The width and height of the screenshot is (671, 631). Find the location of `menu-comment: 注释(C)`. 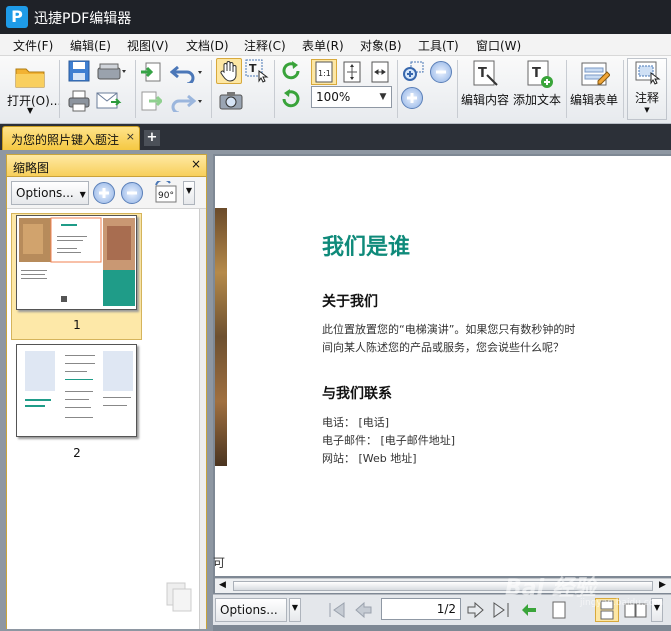

menu-comment: 注释(C) is located at coordinates (265, 45).